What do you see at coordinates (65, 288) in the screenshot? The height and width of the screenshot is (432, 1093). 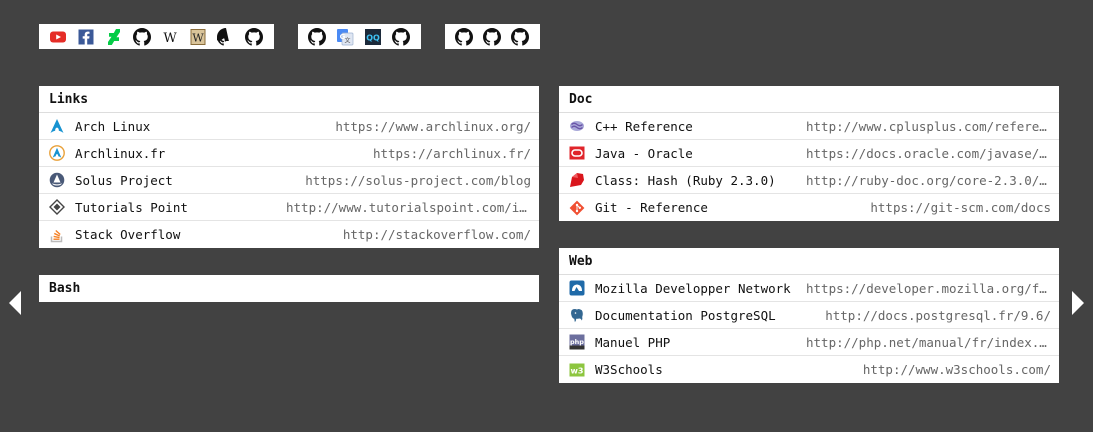 I see `panel-title: Bash` at bounding box center [65, 288].